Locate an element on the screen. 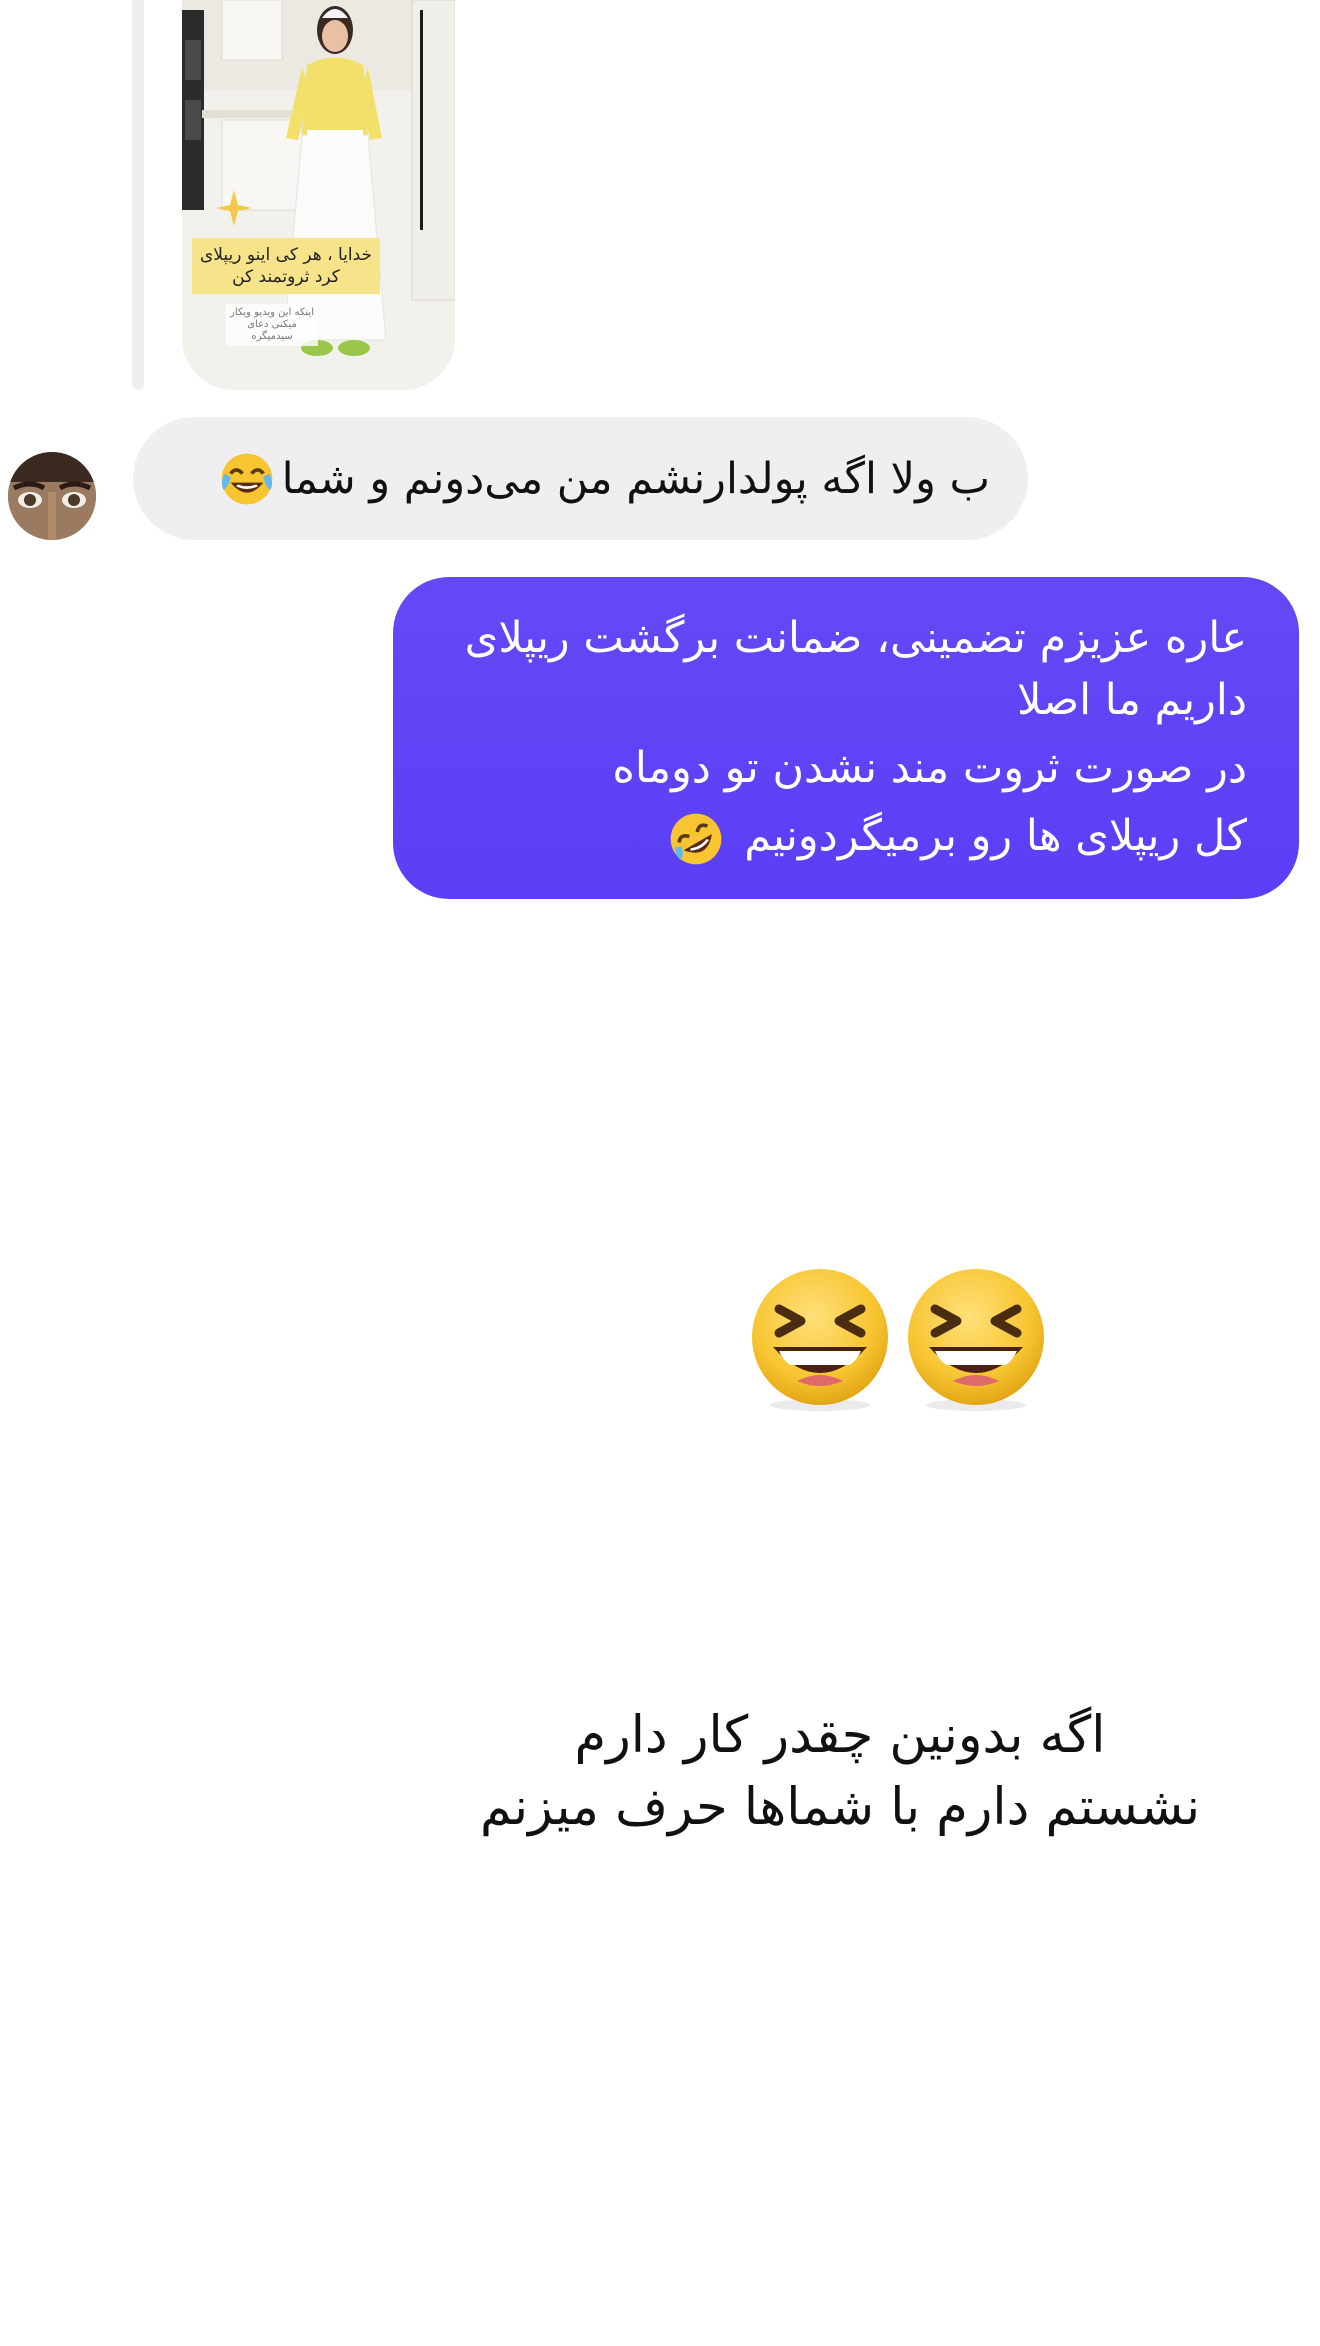 This screenshot has height=2346, width=1320. reply-indicator-bar is located at coordinates (138, 195).